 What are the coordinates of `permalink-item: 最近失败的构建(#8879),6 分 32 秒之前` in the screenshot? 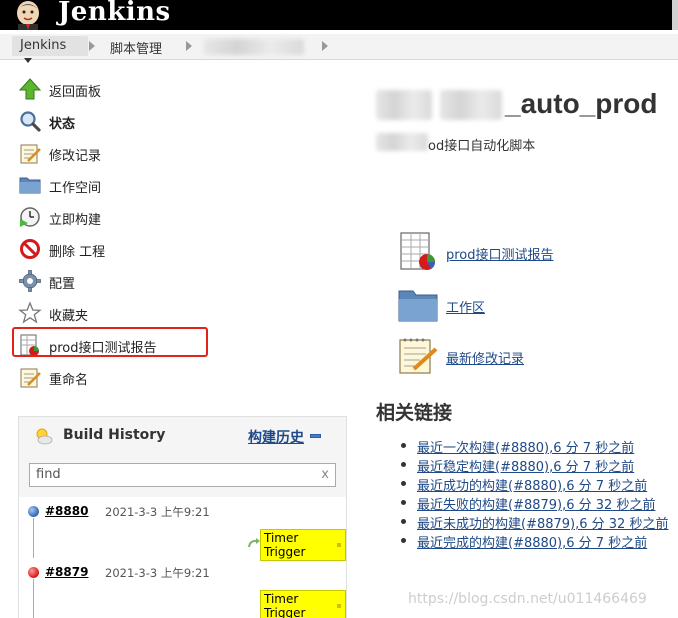 It's located at (536, 503).